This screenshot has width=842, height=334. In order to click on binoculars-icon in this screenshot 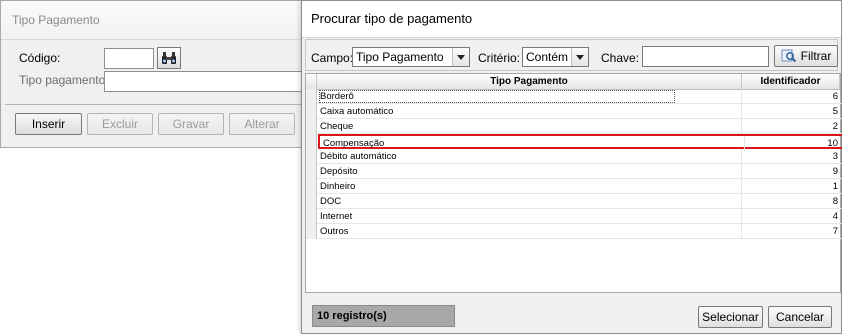, I will do `click(169, 58)`.